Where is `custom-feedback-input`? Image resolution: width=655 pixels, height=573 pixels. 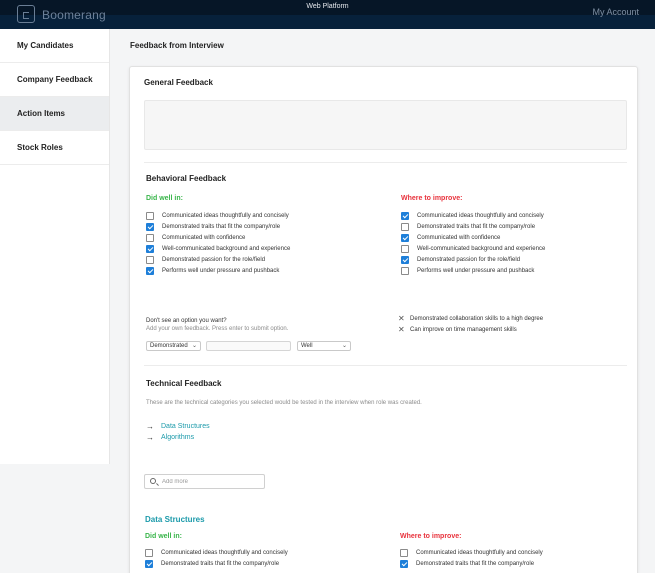
custom-feedback-input is located at coordinates (248, 346).